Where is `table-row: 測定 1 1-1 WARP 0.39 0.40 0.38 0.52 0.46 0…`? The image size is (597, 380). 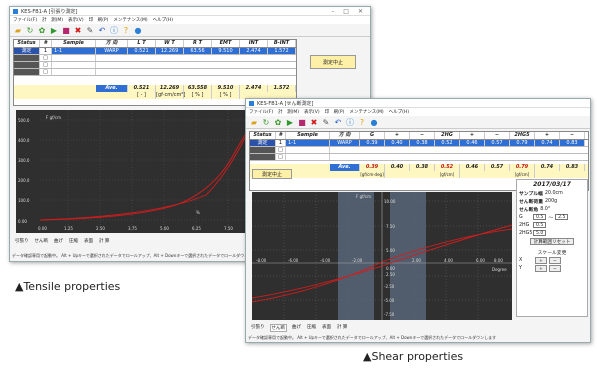 table-row: 測定 1 1-1 WARP 0.39 0.40 0.38 0.52 0.46 0… is located at coordinates (419, 143).